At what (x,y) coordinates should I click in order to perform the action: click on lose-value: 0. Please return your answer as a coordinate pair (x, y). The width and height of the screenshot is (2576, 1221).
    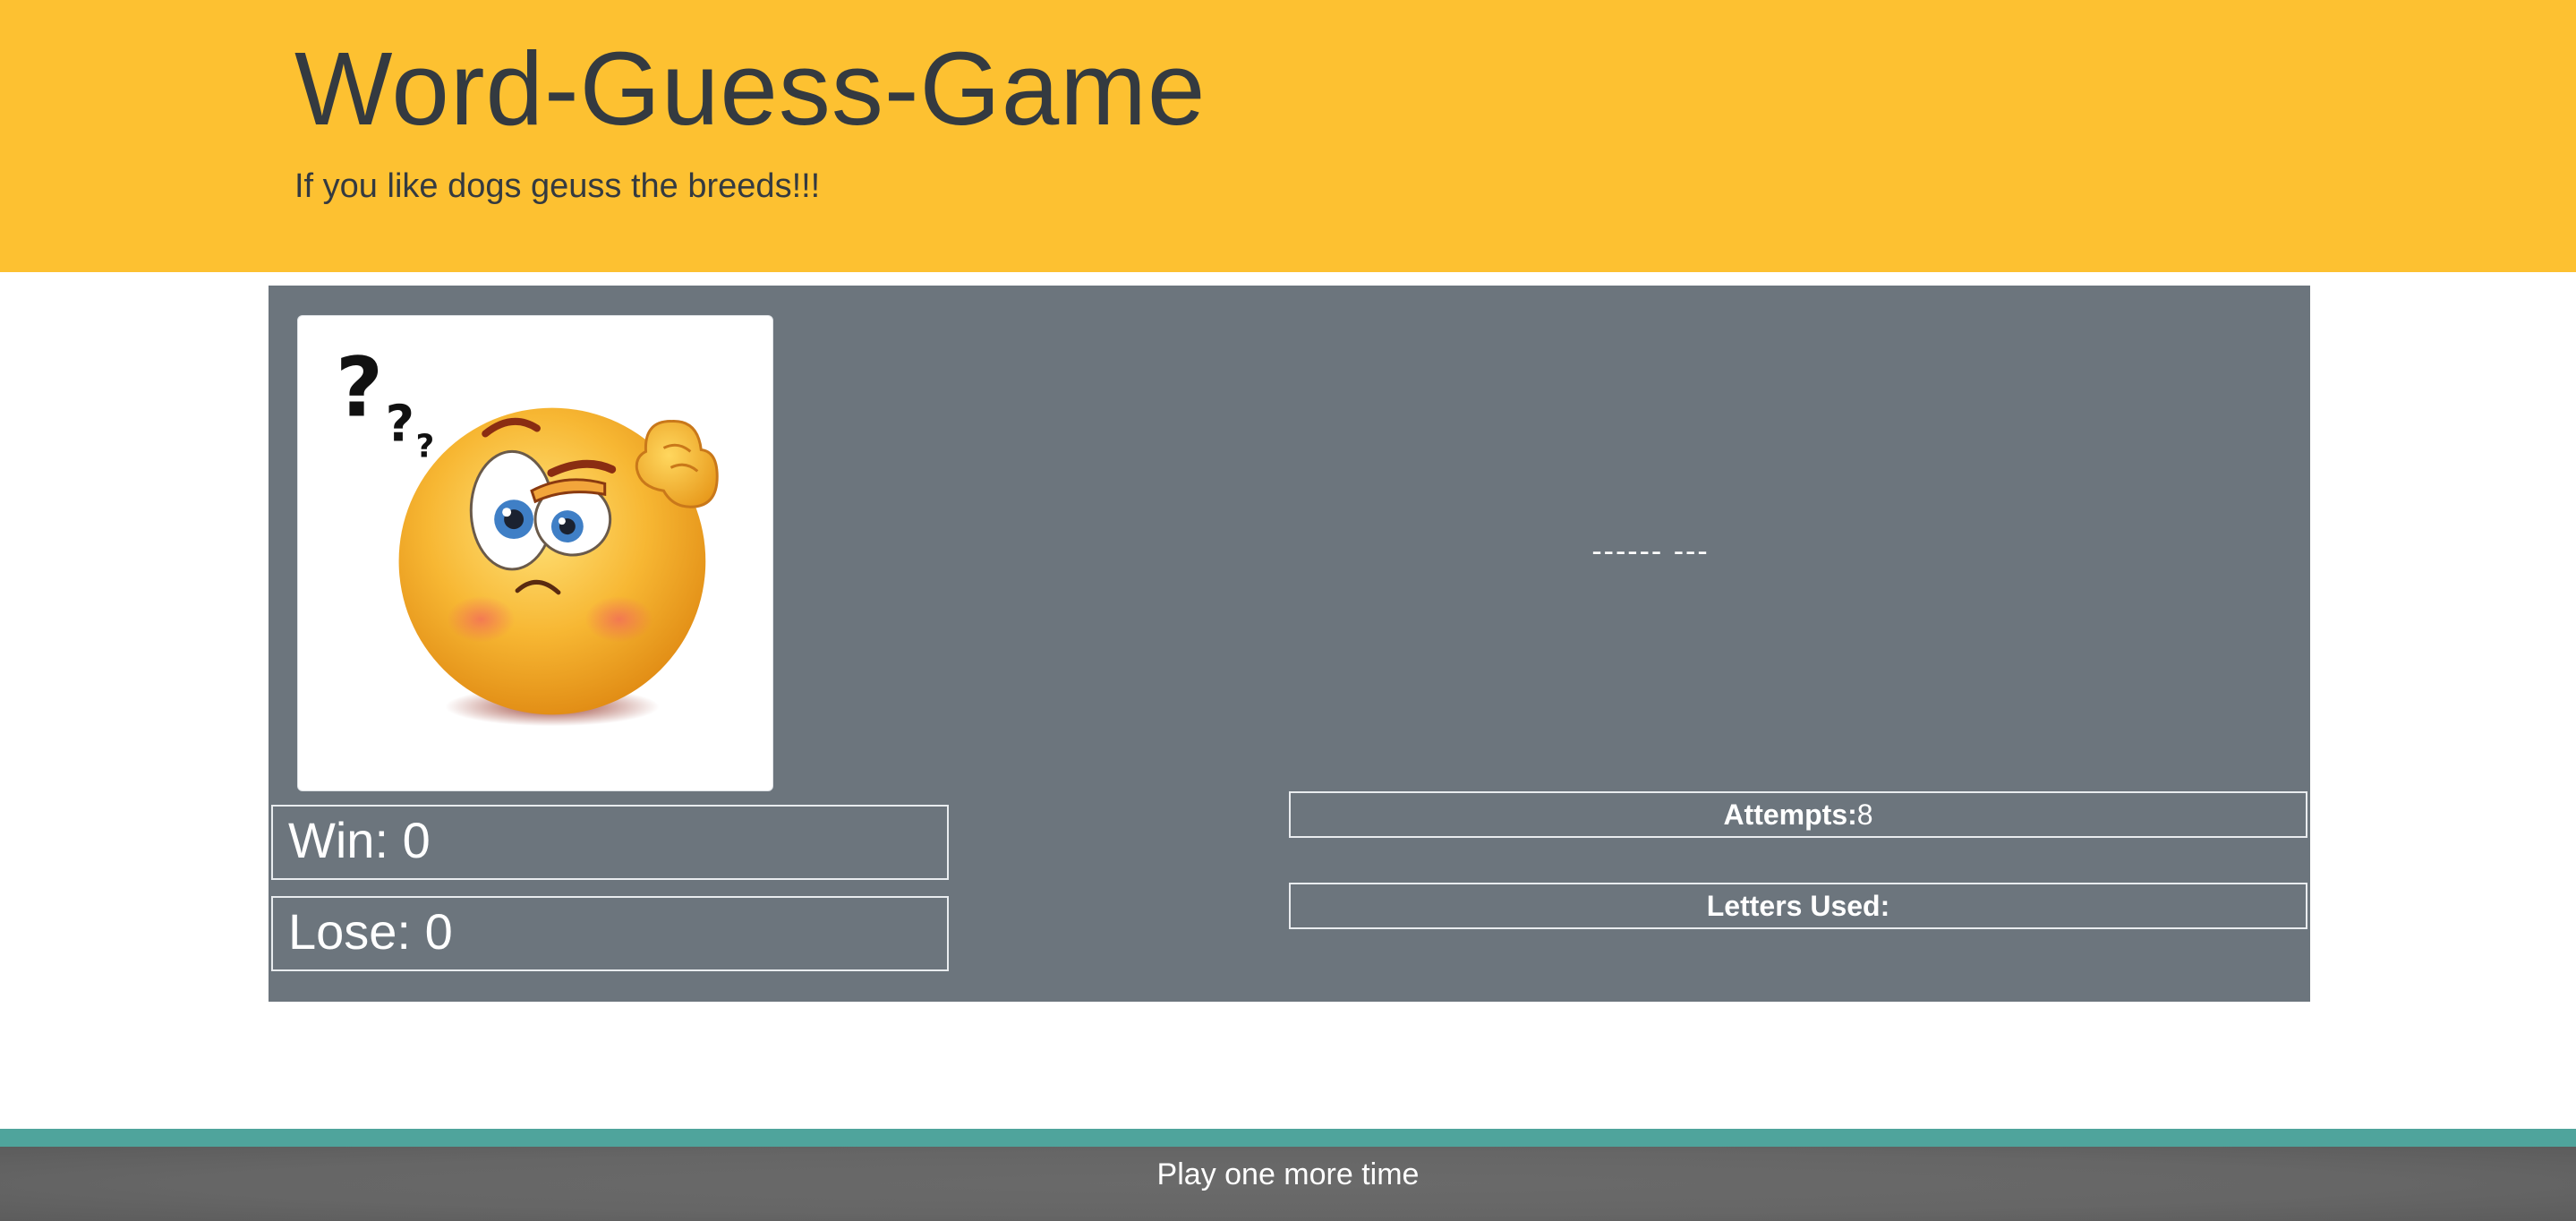
    Looking at the image, I should click on (438, 931).